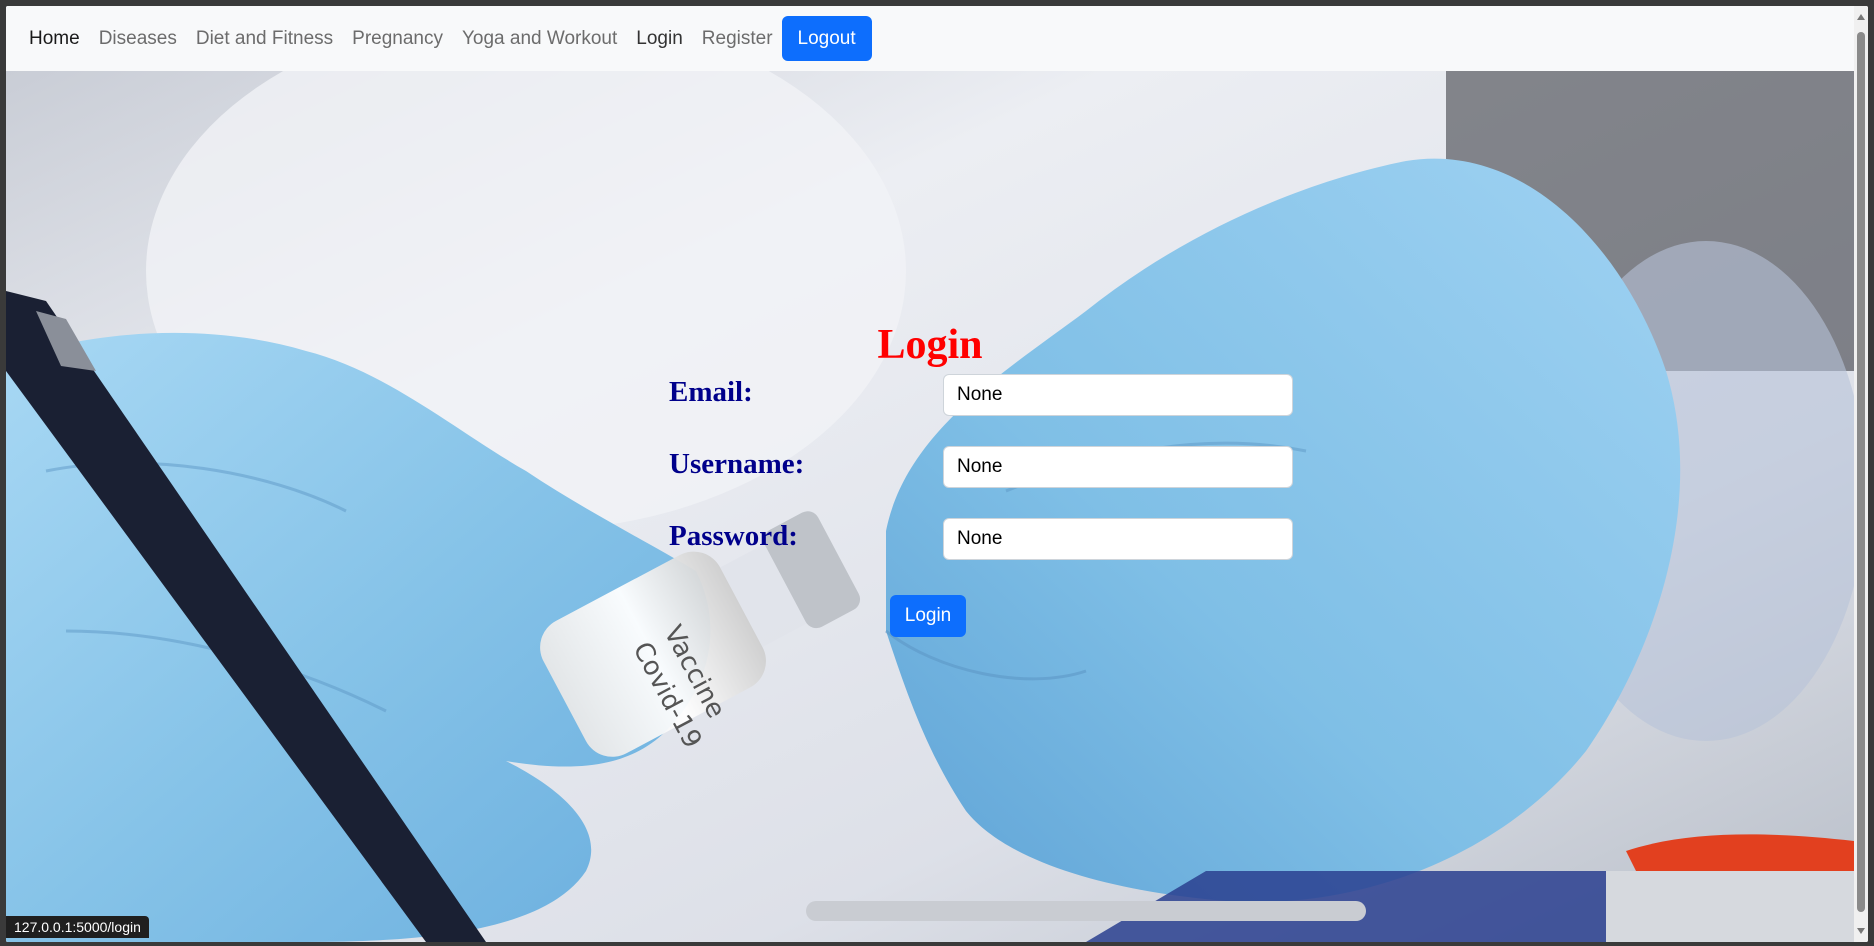  I want to click on scroll-thumb, so click(1861, 472).